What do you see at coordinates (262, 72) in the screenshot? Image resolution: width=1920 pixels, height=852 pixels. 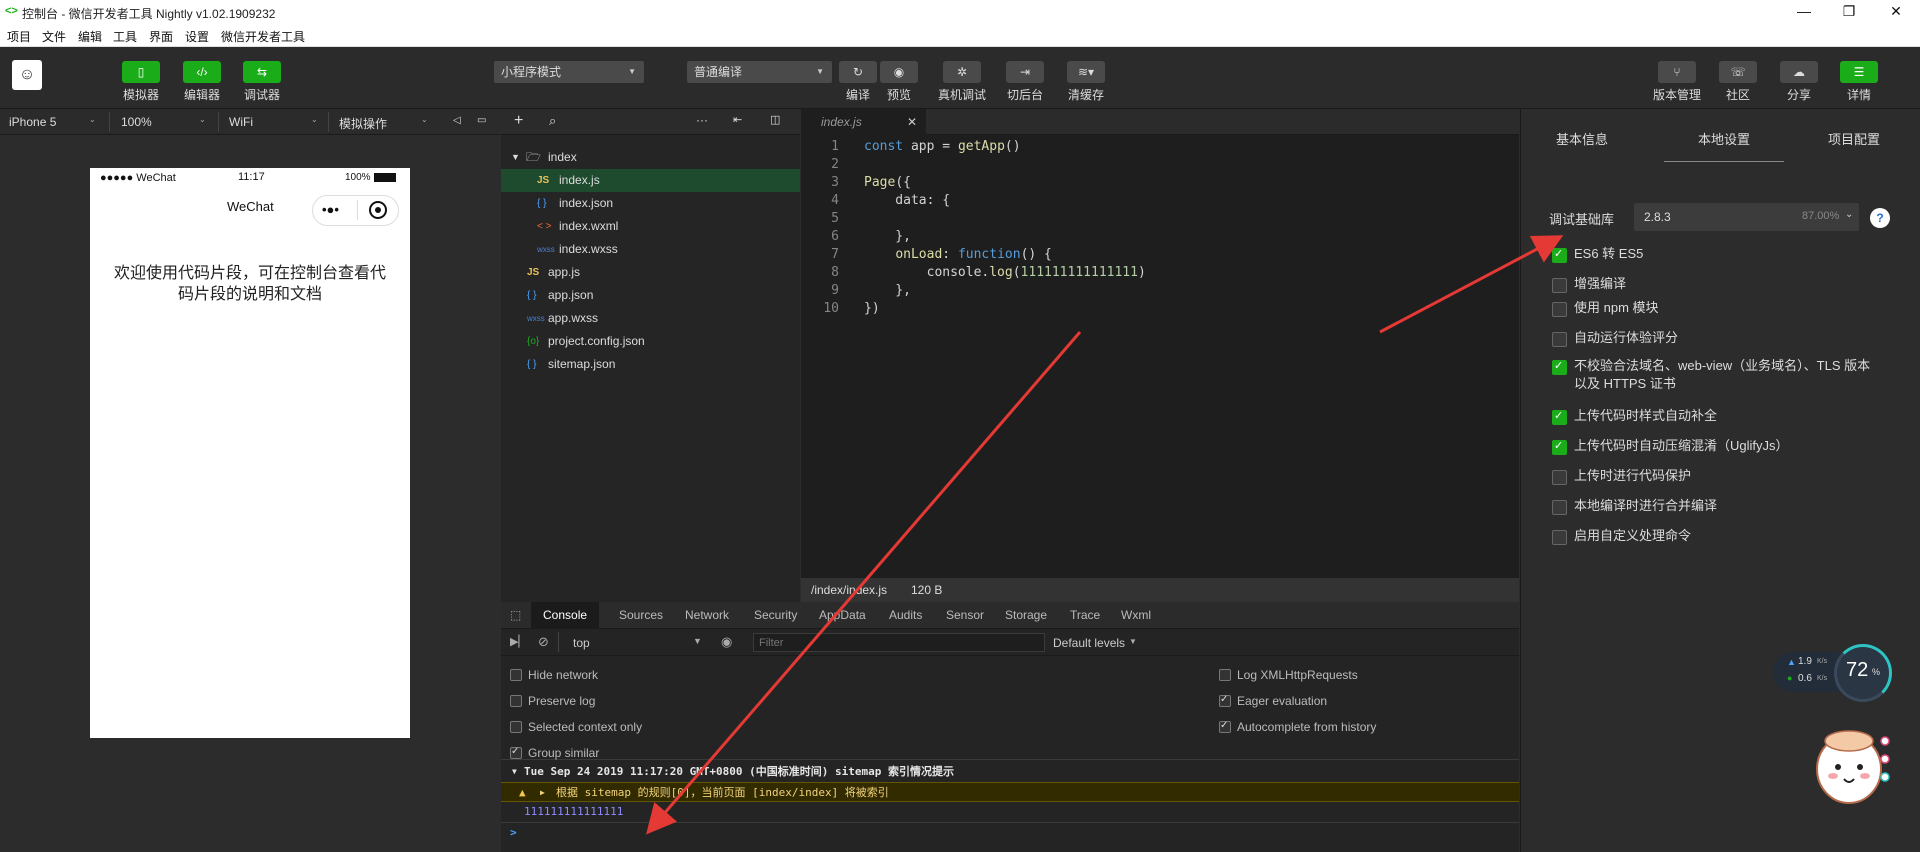 I see `debug-icon: ⇆` at bounding box center [262, 72].